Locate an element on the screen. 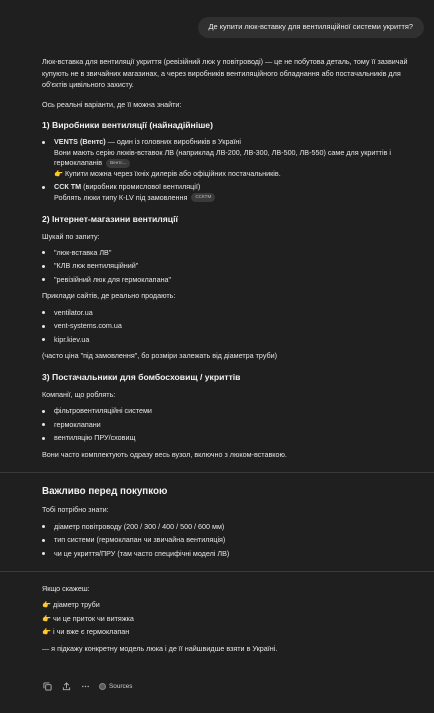 The width and height of the screenshot is (434, 713). list-item: фільтровентиляційні системи is located at coordinates (230, 411).